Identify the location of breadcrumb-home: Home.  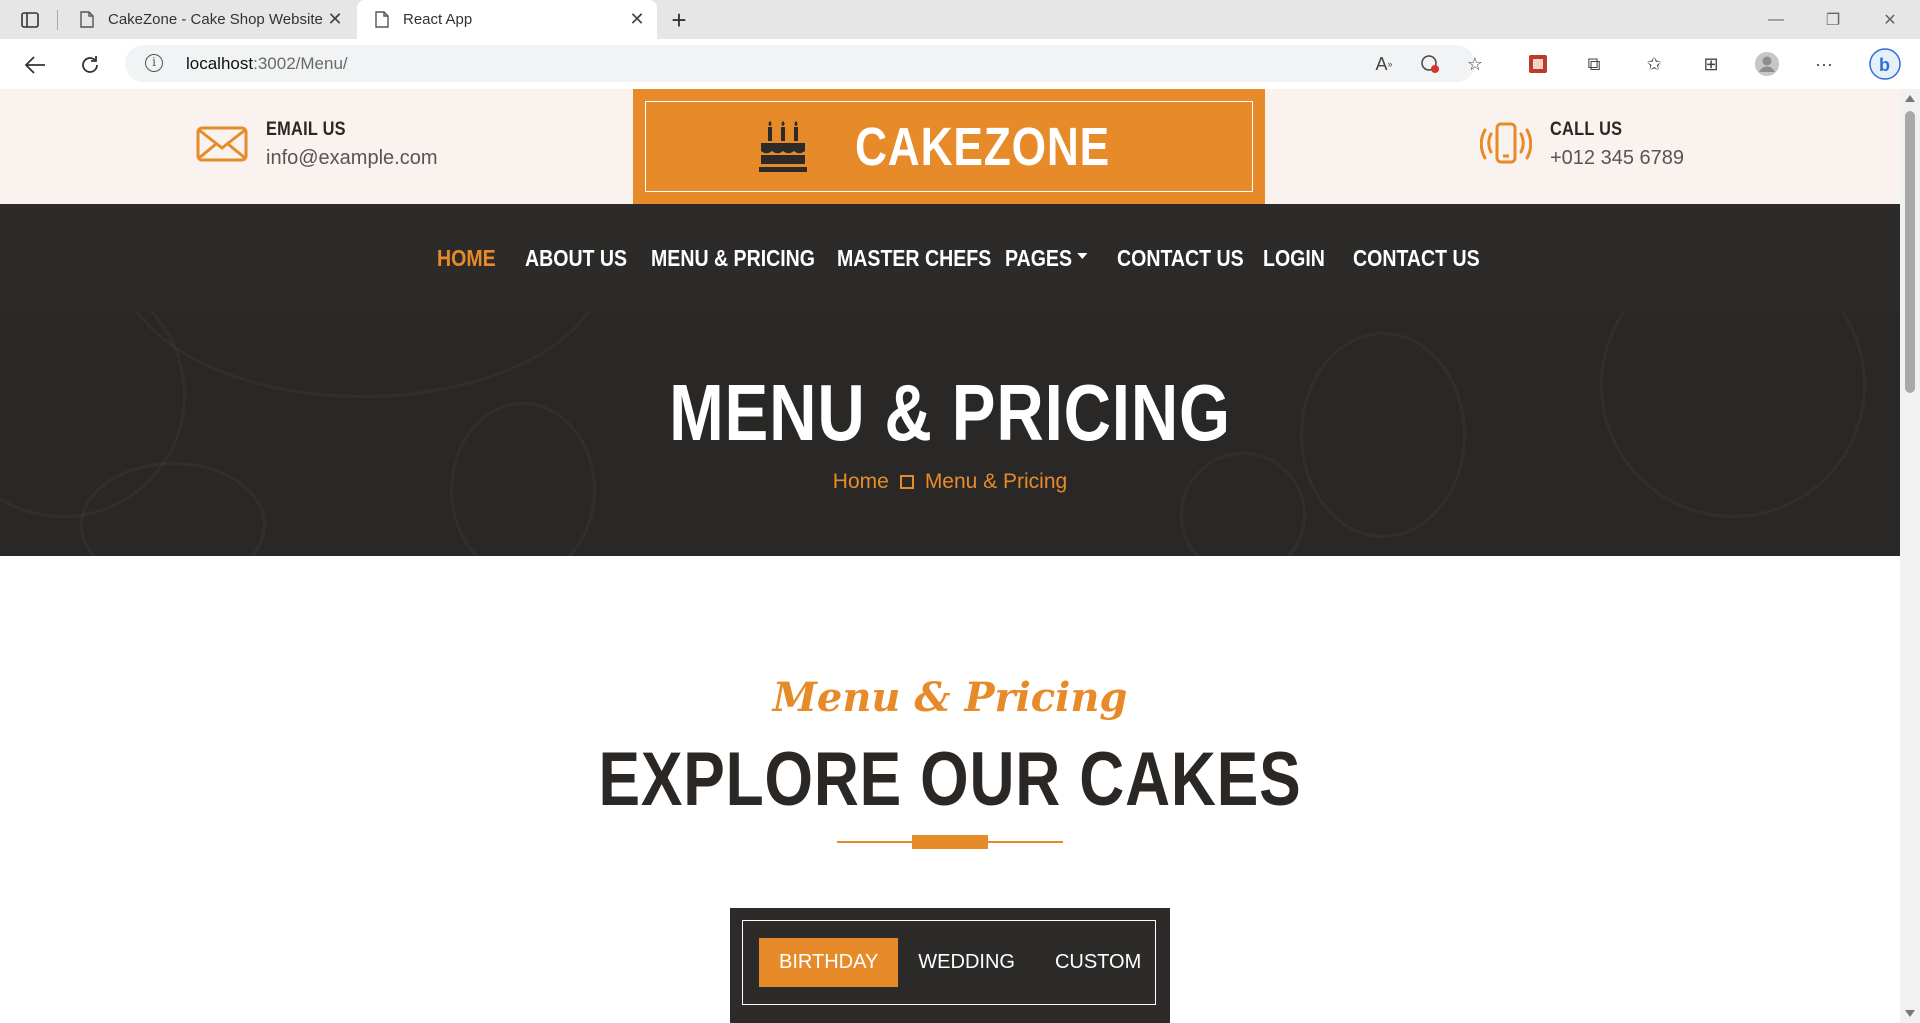
(861, 482).